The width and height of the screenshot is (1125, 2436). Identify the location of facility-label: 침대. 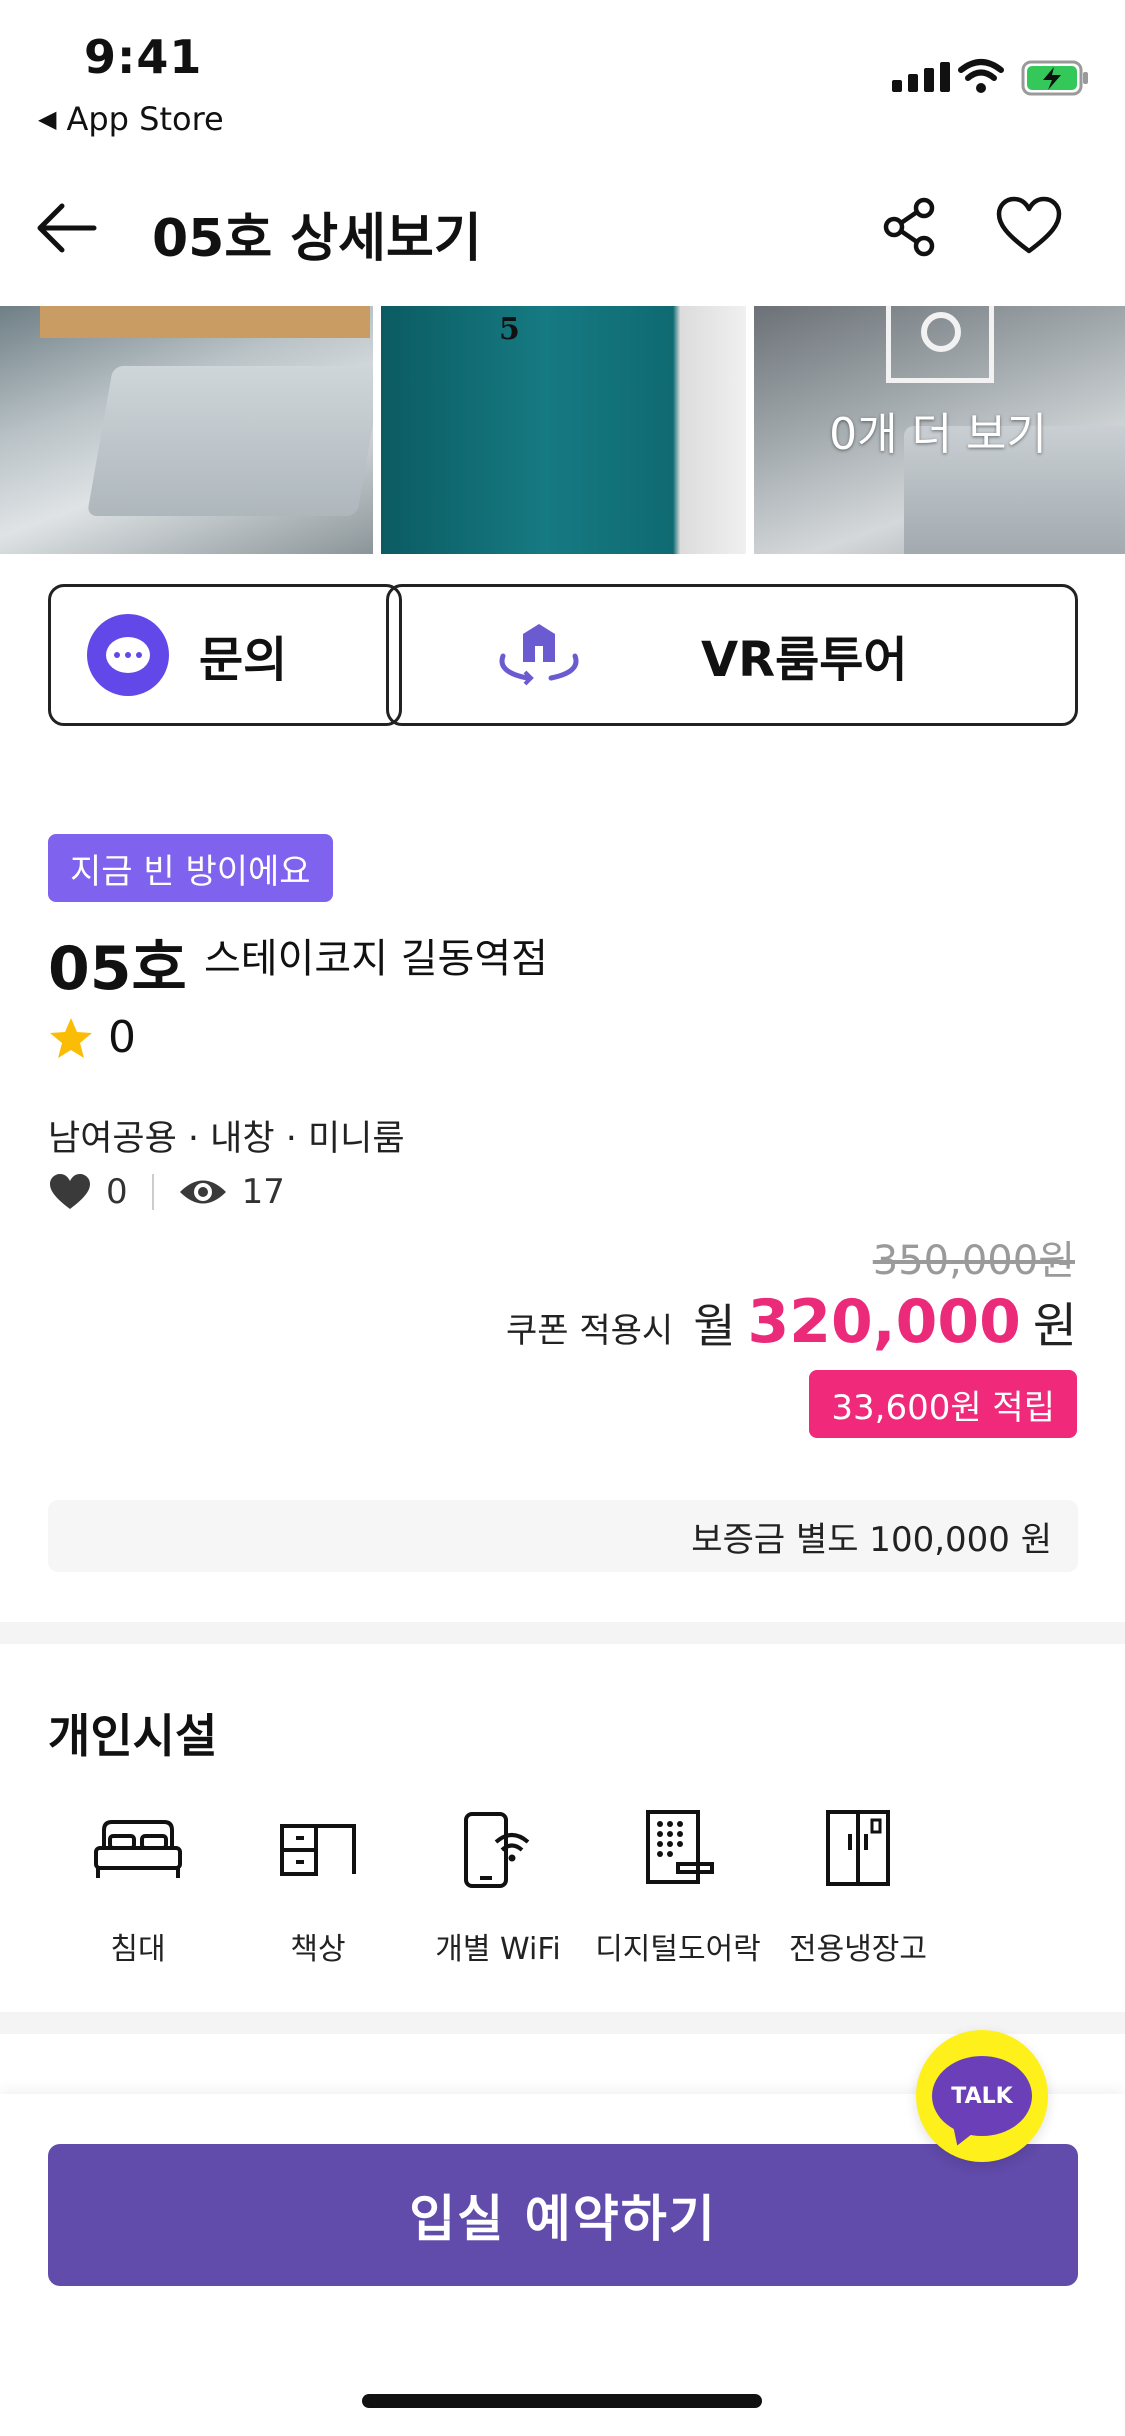
(138, 1949).